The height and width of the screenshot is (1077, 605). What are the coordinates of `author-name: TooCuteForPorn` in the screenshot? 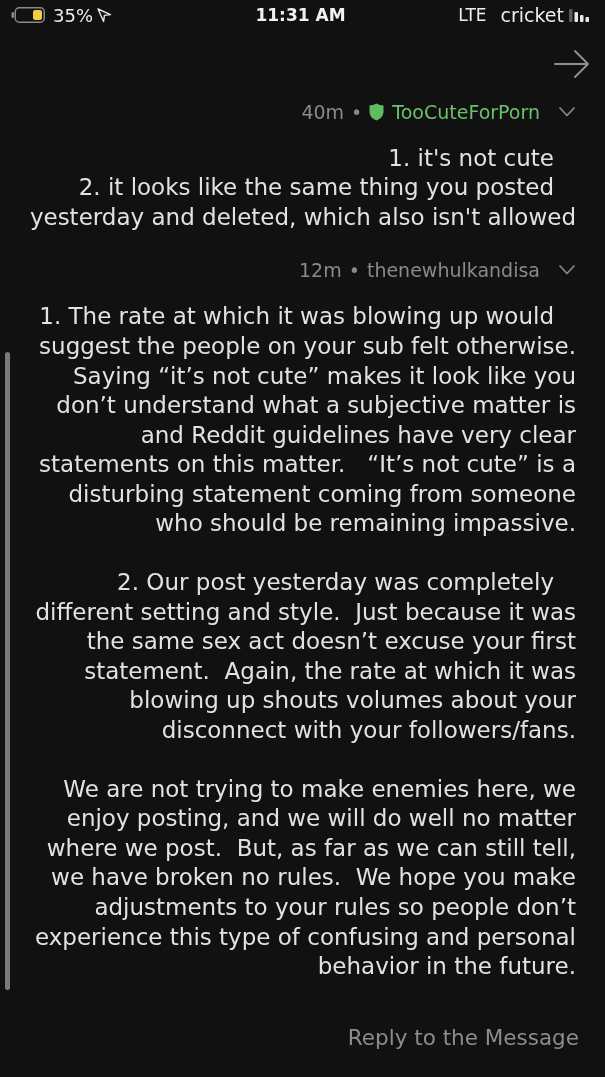 It's located at (466, 111).